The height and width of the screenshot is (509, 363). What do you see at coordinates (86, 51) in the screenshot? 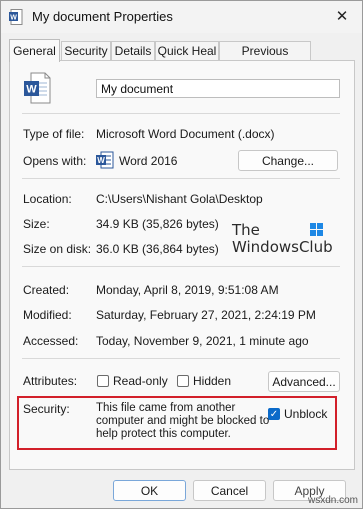
I see `tab-security: Security` at bounding box center [86, 51].